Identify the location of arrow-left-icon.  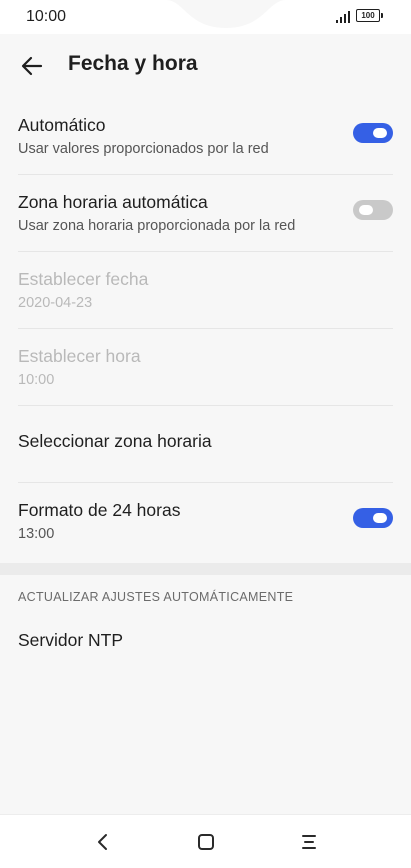
(32, 66).